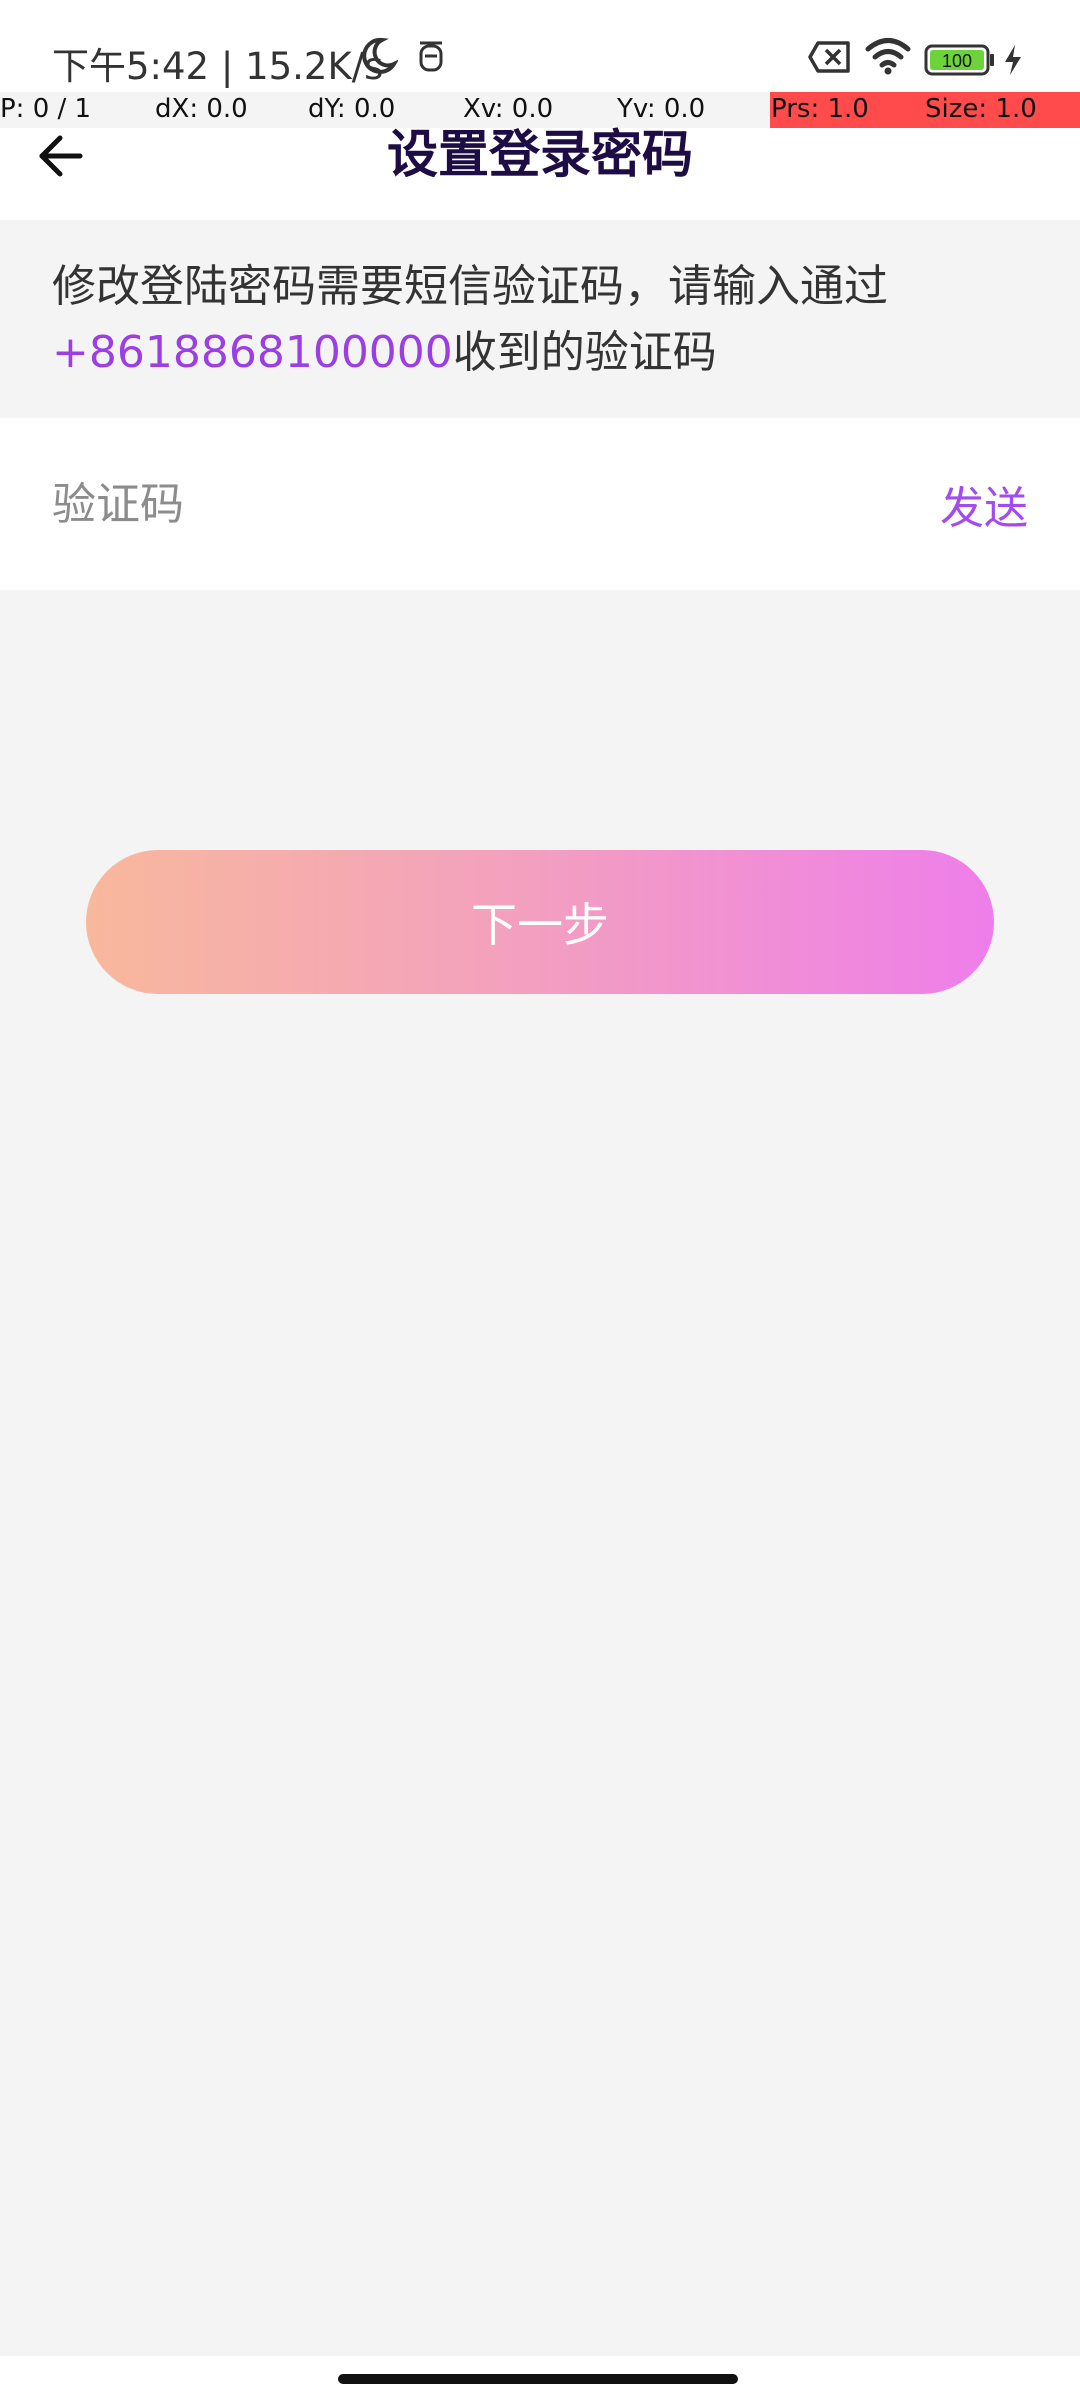 Image resolution: width=1080 pixels, height=2400 pixels. What do you see at coordinates (470, 286) in the screenshot?
I see `notice-text-before: 修改登陆密码需要短信验证码，请输入通过` at bounding box center [470, 286].